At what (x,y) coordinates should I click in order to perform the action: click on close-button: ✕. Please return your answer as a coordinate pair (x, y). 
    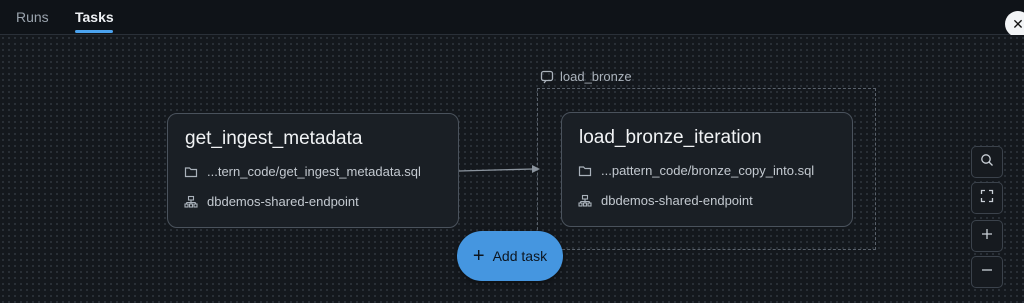
    Looking at the image, I should click on (1014, 24).